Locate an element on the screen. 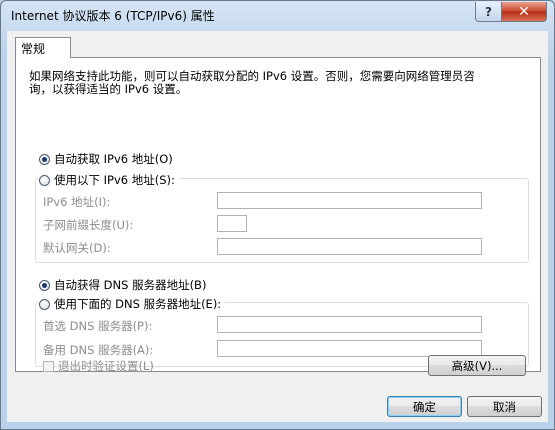  radio-ip-auto-label: 自动获取 IPv6 地址(O) is located at coordinates (113, 159).